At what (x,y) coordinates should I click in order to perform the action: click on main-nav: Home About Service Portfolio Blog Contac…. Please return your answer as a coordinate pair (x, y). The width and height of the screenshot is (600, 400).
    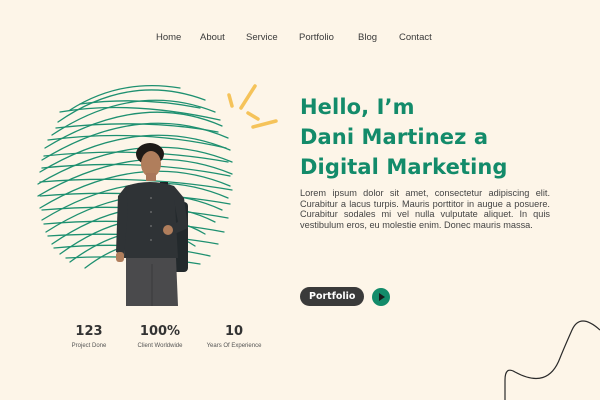
    Looking at the image, I should click on (300, 39).